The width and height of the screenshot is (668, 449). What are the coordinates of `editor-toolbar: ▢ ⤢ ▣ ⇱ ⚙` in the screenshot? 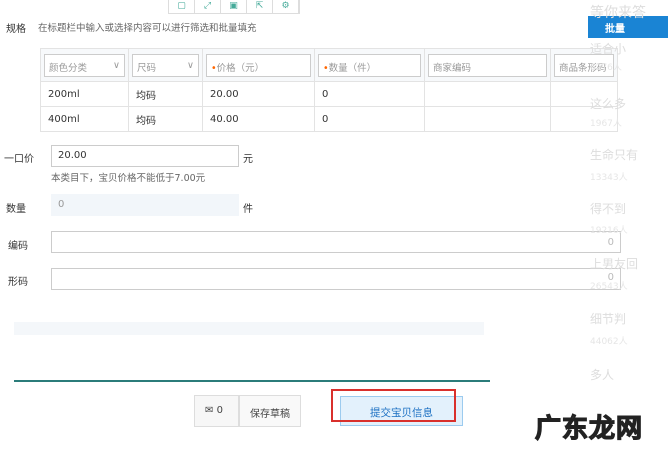 It's located at (234, 7).